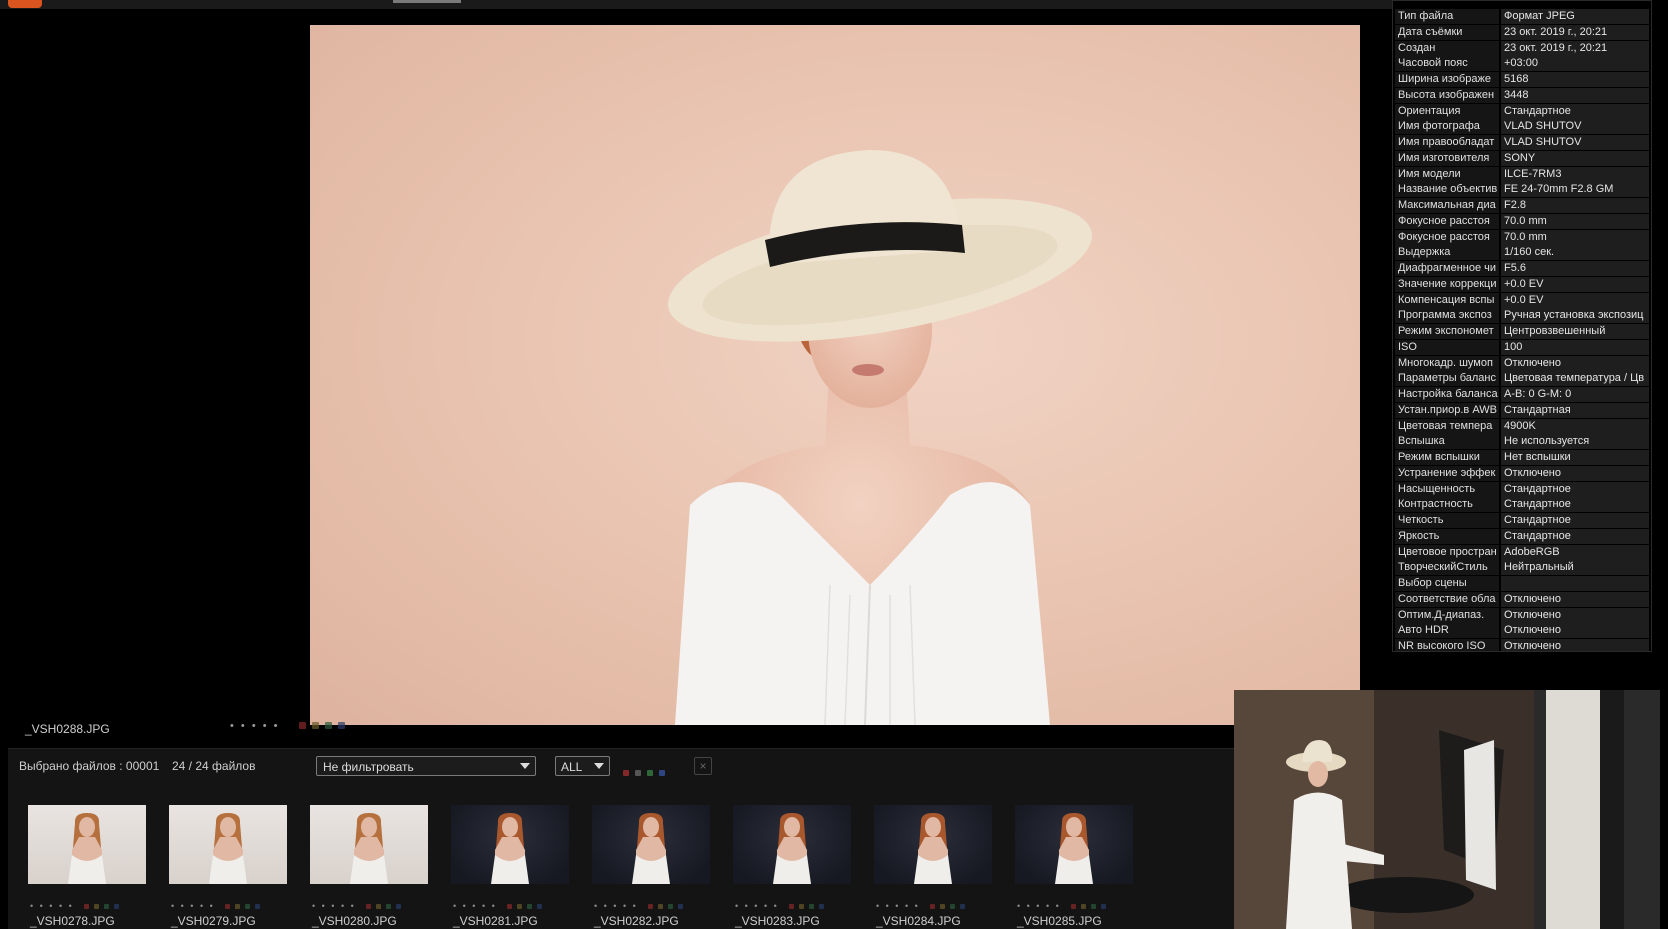  What do you see at coordinates (302, 725) in the screenshot?
I see `color-label-red` at bounding box center [302, 725].